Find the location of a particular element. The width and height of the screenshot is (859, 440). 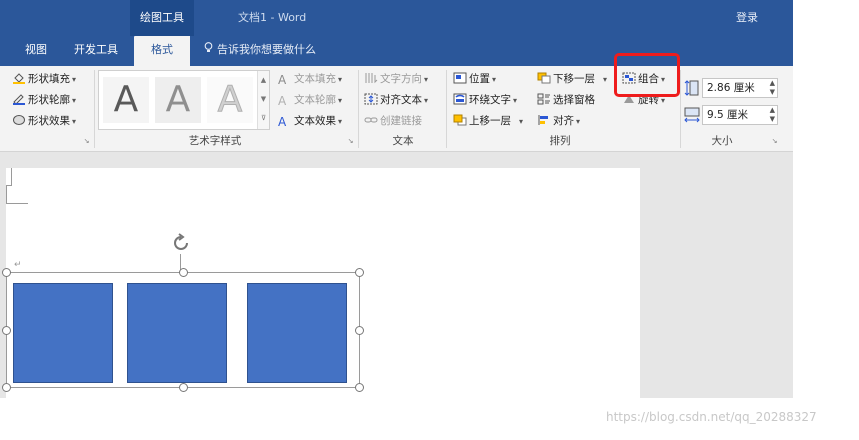

context-tab-drawing-tools: 绘图工具 is located at coordinates (162, 18).